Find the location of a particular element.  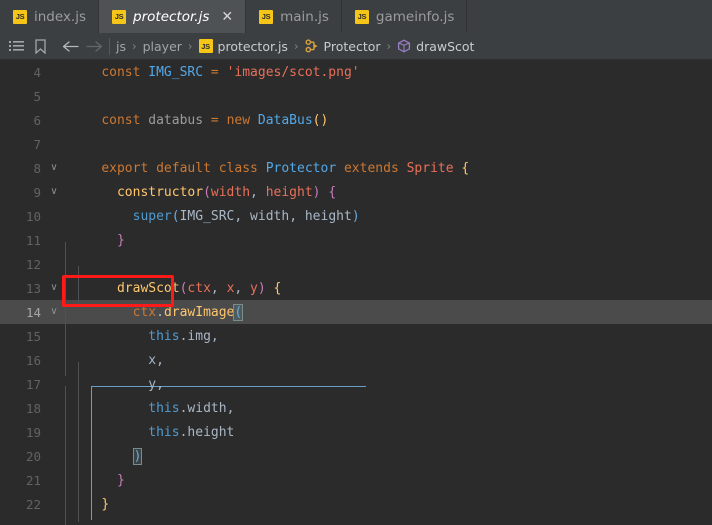

code-token: default is located at coordinates (183, 168).